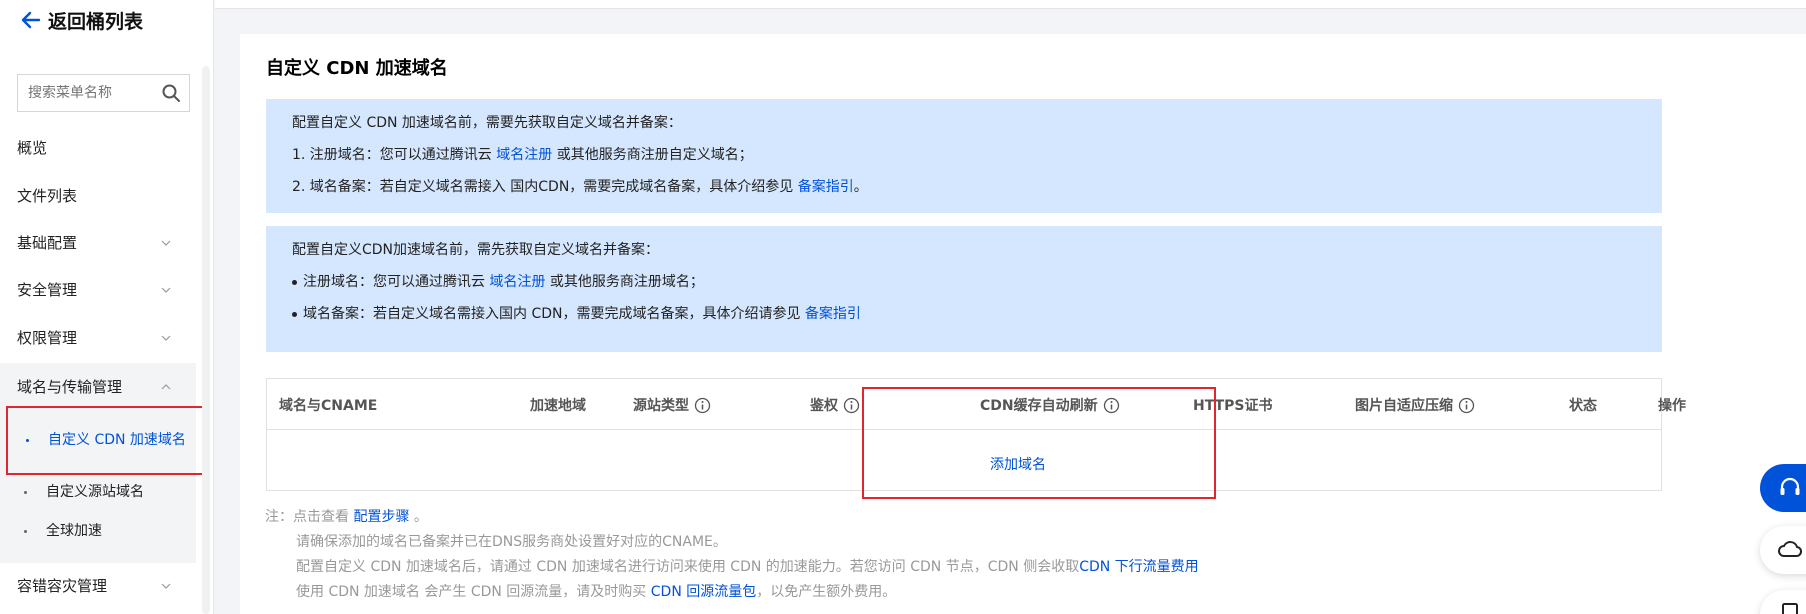 This screenshot has width=1806, height=614. Describe the element at coordinates (62, 586) in the screenshot. I see `sidebar-item-label: 容错容灾管理` at that location.